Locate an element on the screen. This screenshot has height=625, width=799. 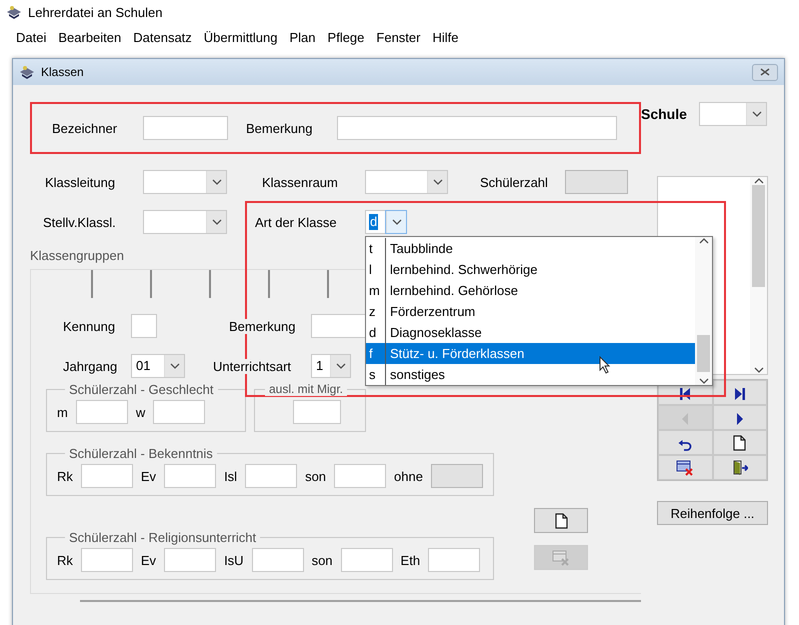
field-label: Isl is located at coordinates (231, 476).